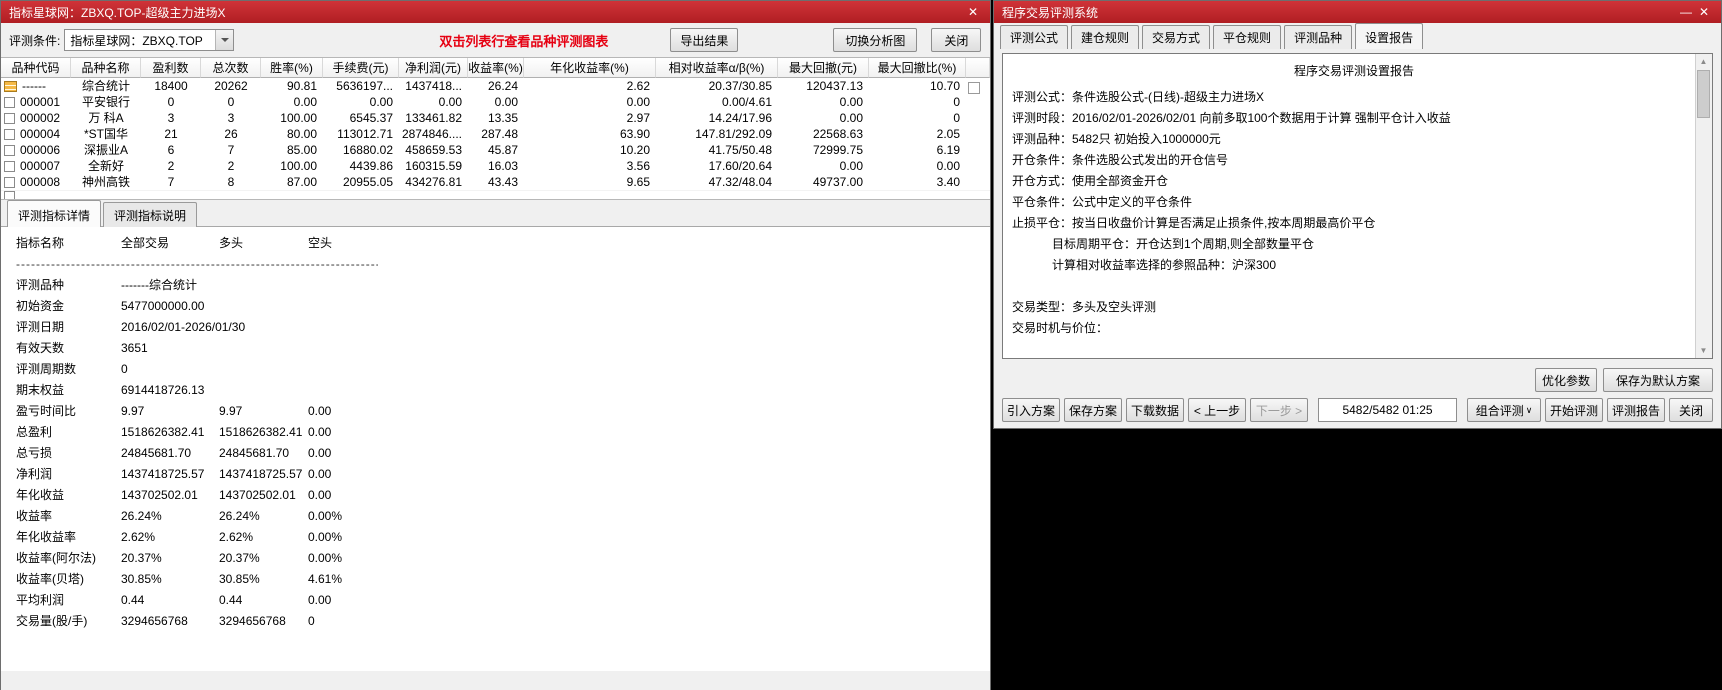 This screenshot has width=1722, height=690. What do you see at coordinates (433, 182) in the screenshot?
I see `cell-net-profit: 434276.81` at bounding box center [433, 182].